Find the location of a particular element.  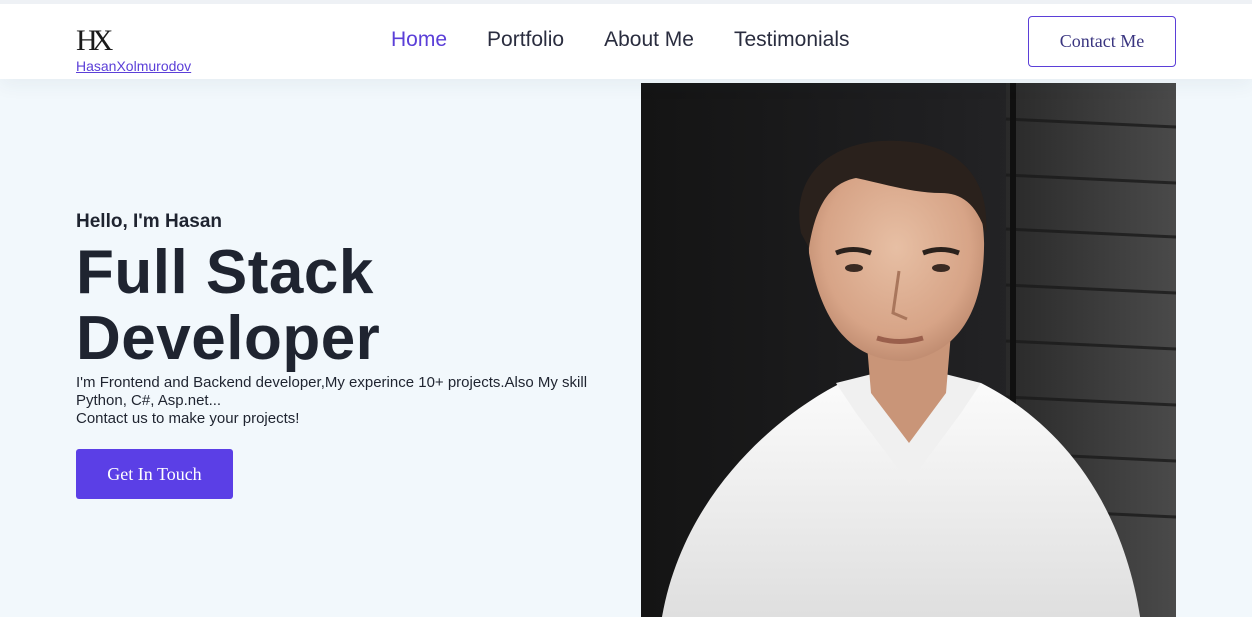

hero-greeting: Hello, I'm Hasan is located at coordinates (149, 221).